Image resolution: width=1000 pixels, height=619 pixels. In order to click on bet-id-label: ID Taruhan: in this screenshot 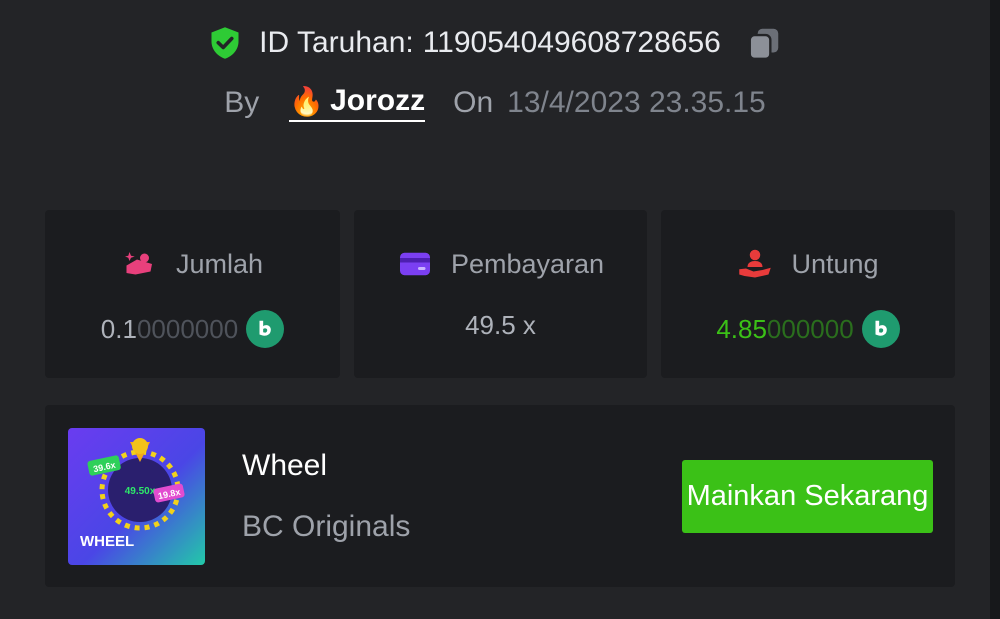, I will do `click(336, 42)`.